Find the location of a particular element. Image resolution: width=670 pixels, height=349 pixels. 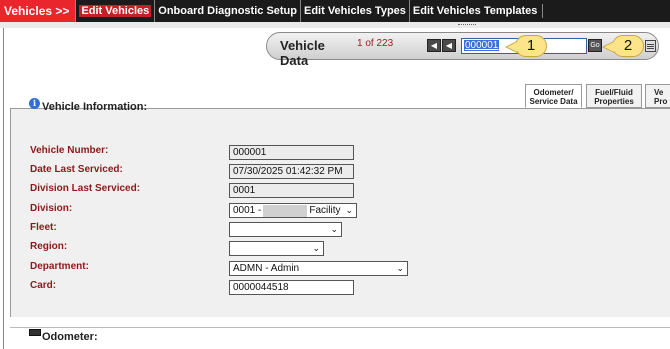

division-last-serviced-field: 0001 is located at coordinates (291, 190).